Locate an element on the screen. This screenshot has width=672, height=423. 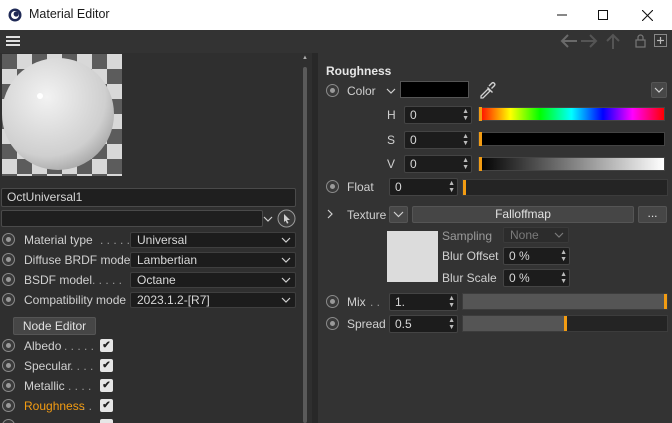
channel-label-active: Roughness is located at coordinates (54, 406).